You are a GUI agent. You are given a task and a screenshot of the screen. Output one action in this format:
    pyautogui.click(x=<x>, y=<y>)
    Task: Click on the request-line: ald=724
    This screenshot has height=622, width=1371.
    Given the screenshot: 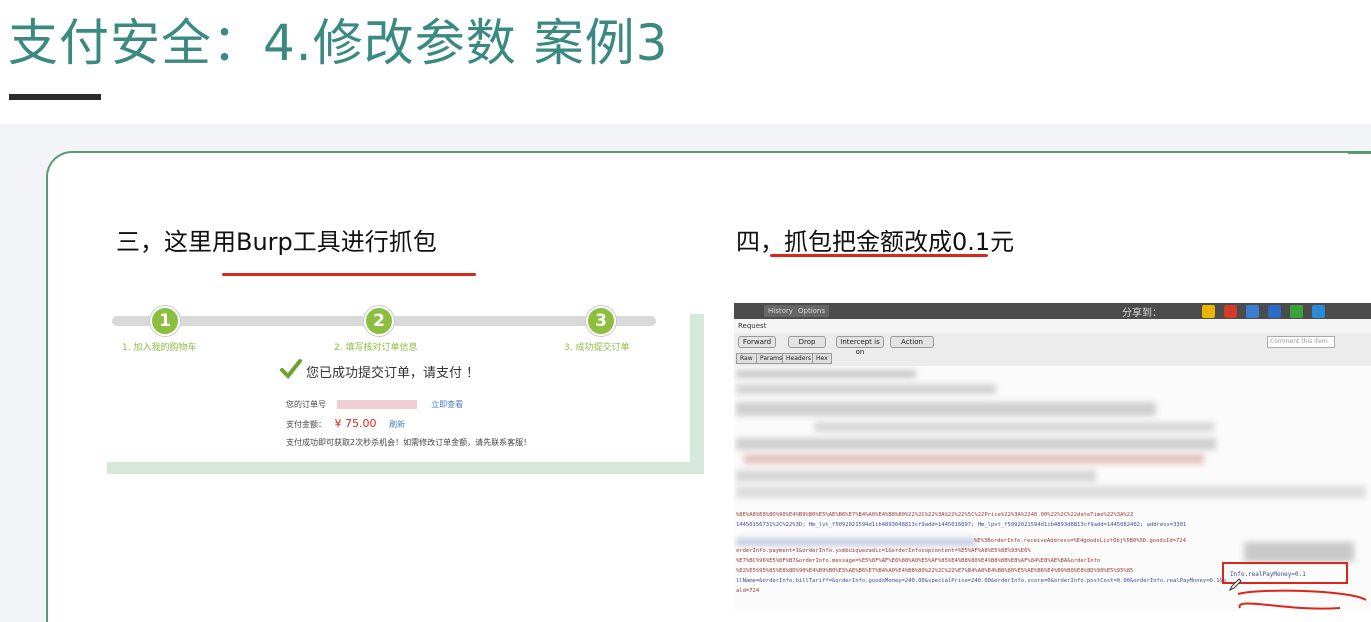 What is the action you would take?
    pyautogui.click(x=748, y=591)
    